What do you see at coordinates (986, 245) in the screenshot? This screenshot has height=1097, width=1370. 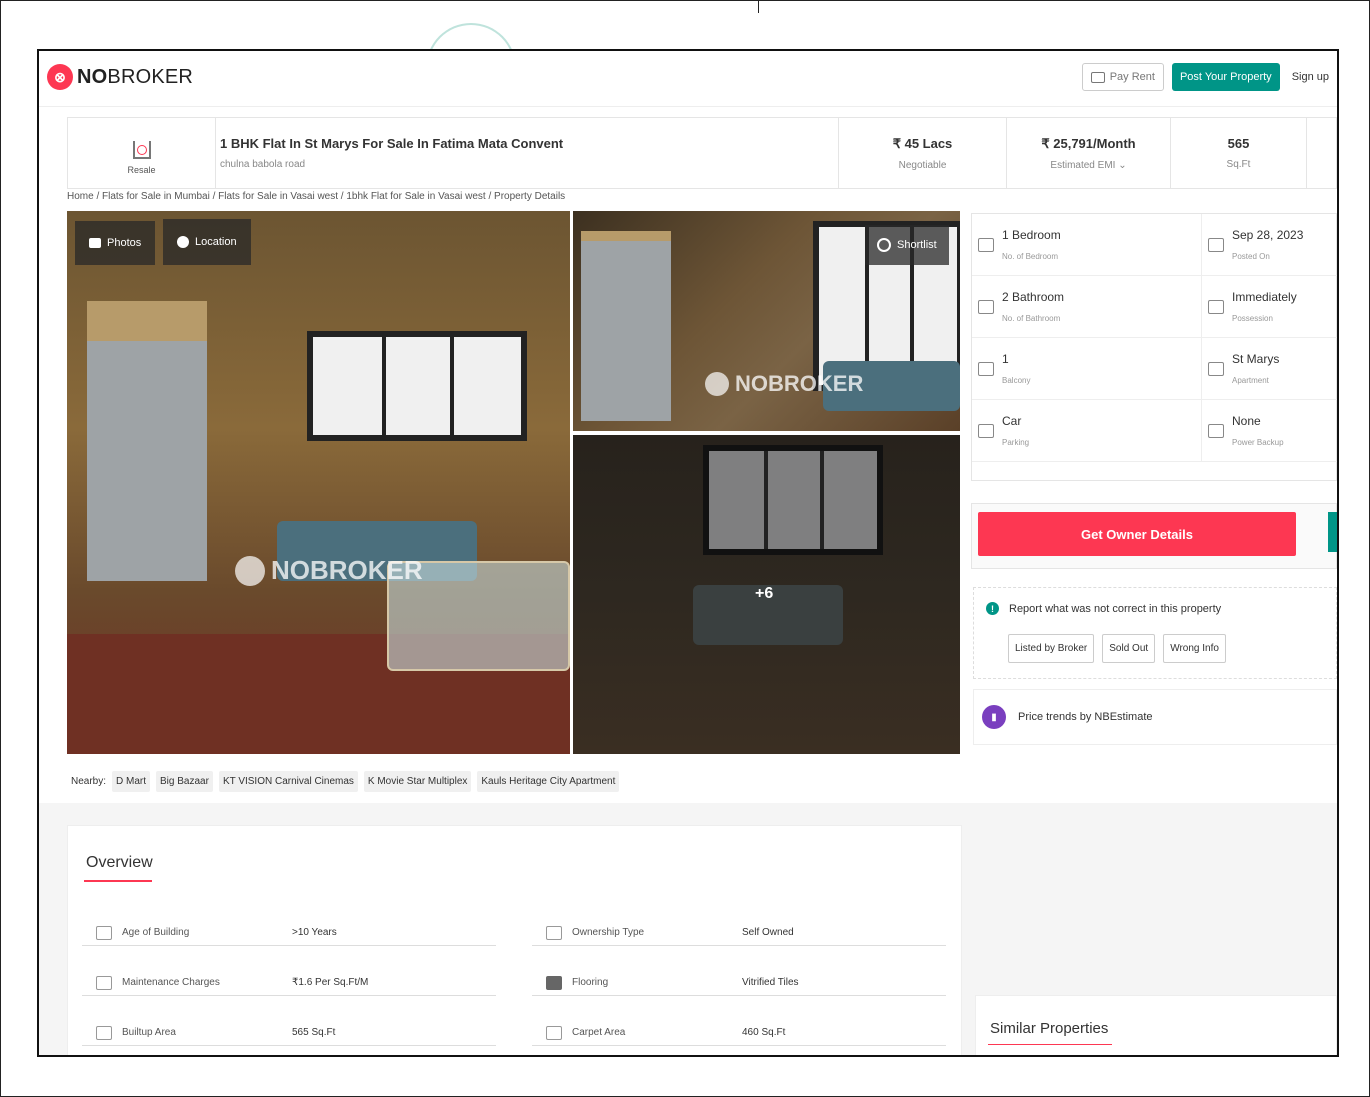 I see `bed-icon` at bounding box center [986, 245].